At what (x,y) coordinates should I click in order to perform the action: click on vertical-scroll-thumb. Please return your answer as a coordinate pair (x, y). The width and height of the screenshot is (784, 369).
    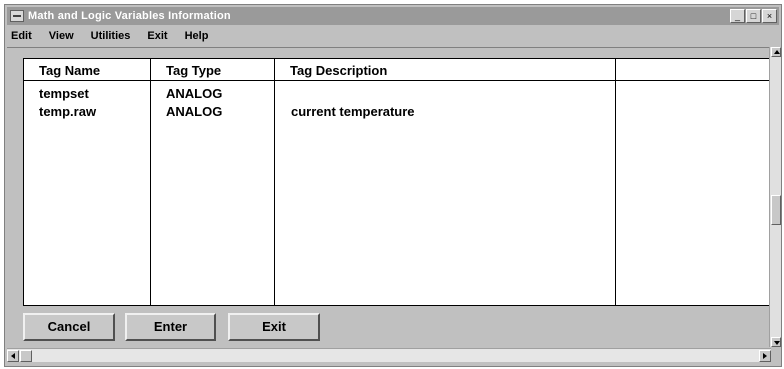
    Looking at the image, I should click on (776, 210).